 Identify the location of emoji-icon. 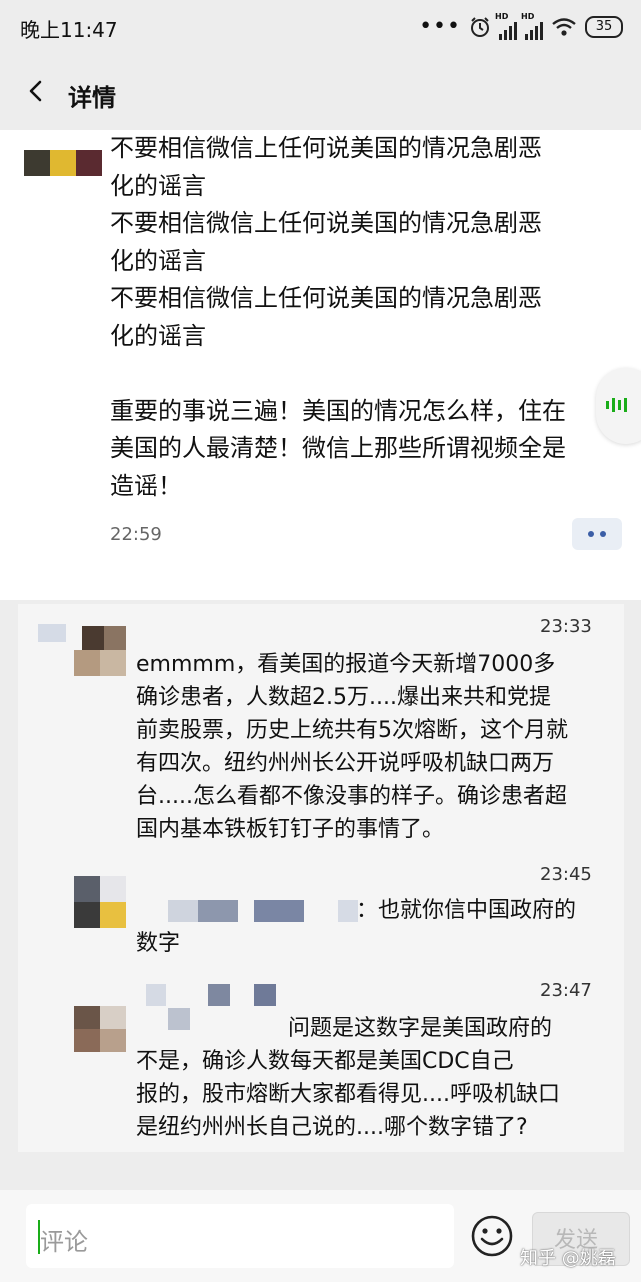
(492, 1236).